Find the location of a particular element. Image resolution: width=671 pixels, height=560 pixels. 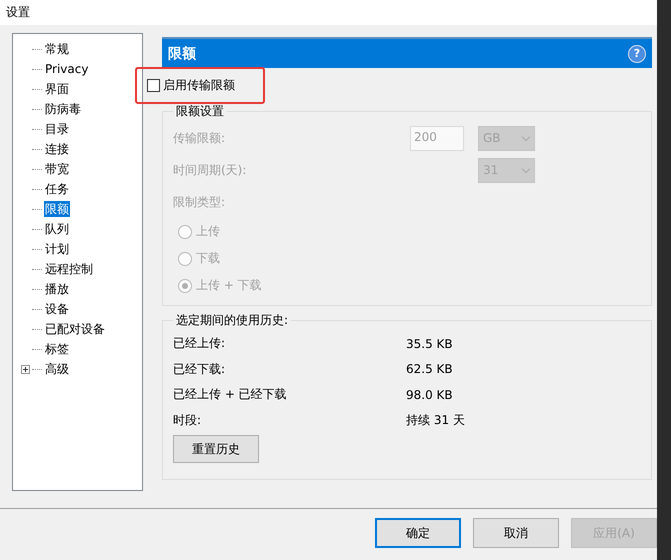

tree-item: 高级 is located at coordinates (57, 369).